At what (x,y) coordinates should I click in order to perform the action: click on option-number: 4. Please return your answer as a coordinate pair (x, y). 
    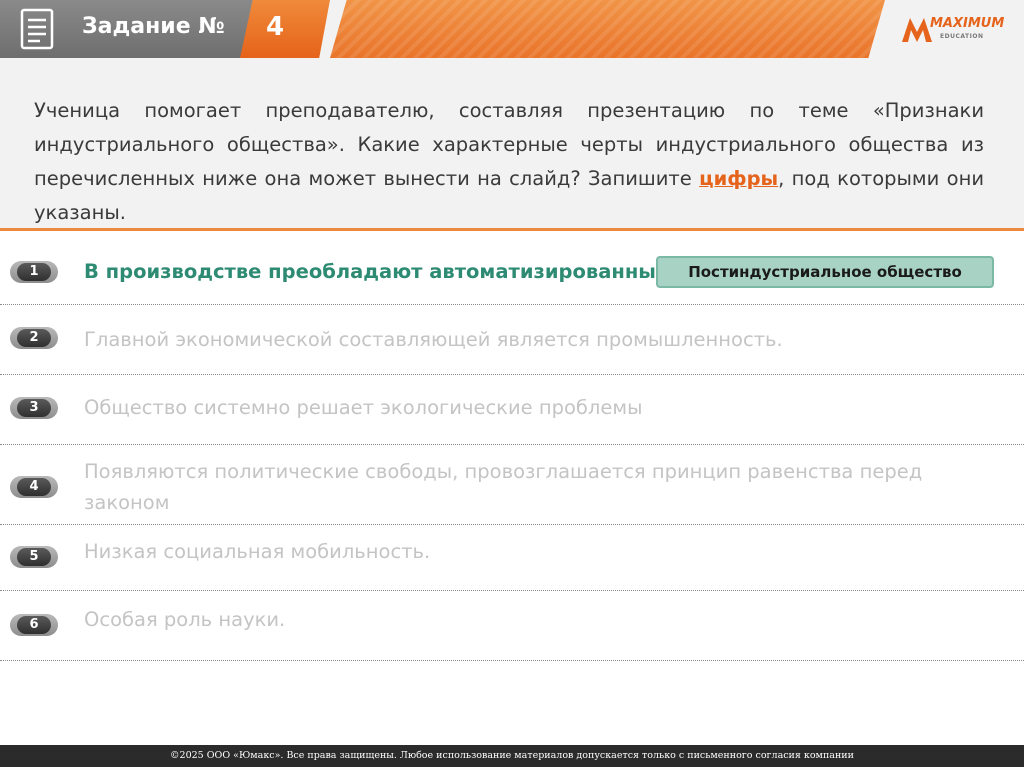
    Looking at the image, I should click on (34, 487).